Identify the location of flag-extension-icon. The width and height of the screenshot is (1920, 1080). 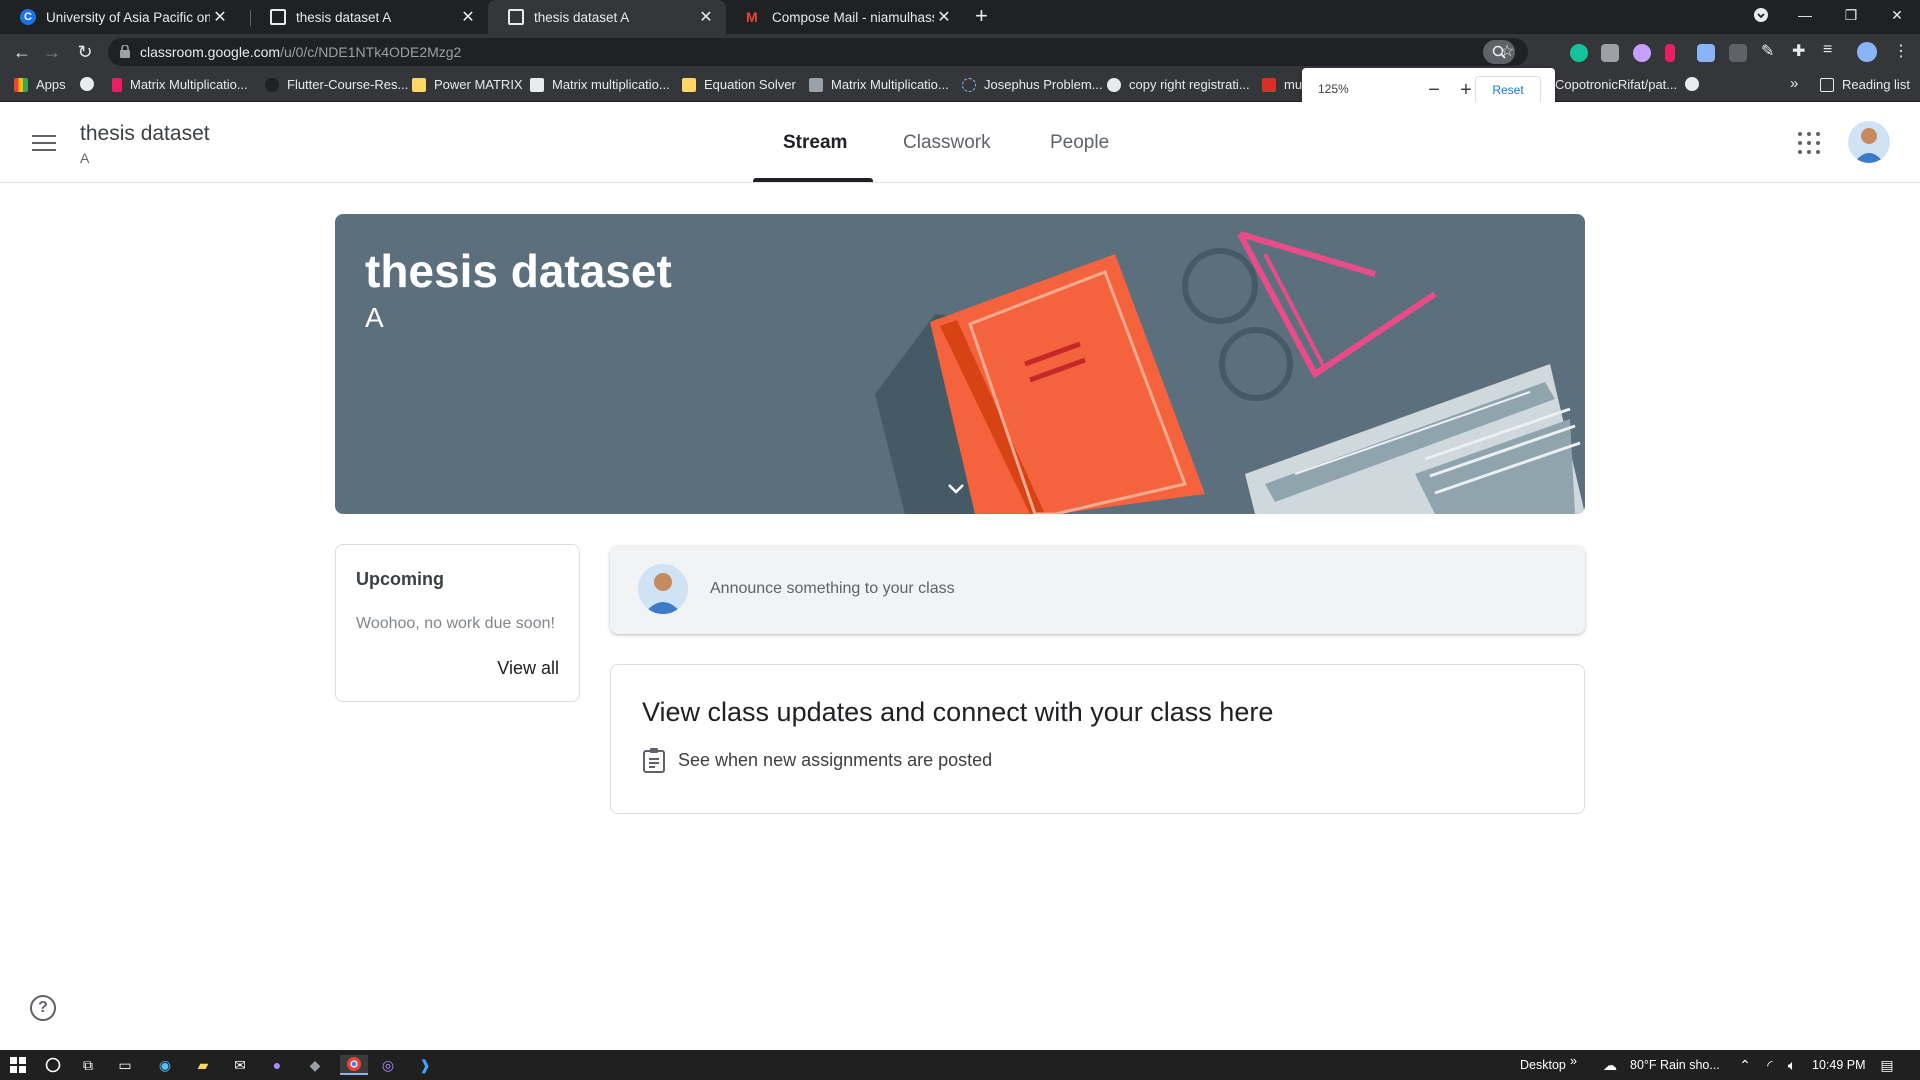
(1670, 53).